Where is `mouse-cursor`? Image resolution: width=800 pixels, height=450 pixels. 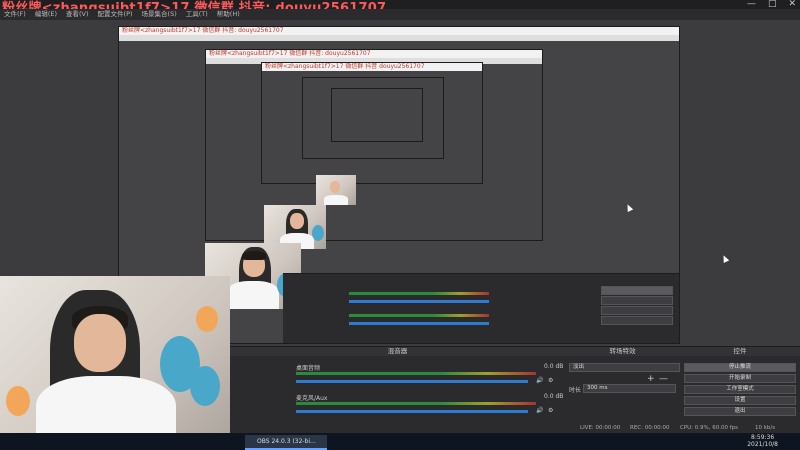 mouse-cursor is located at coordinates (725, 258).